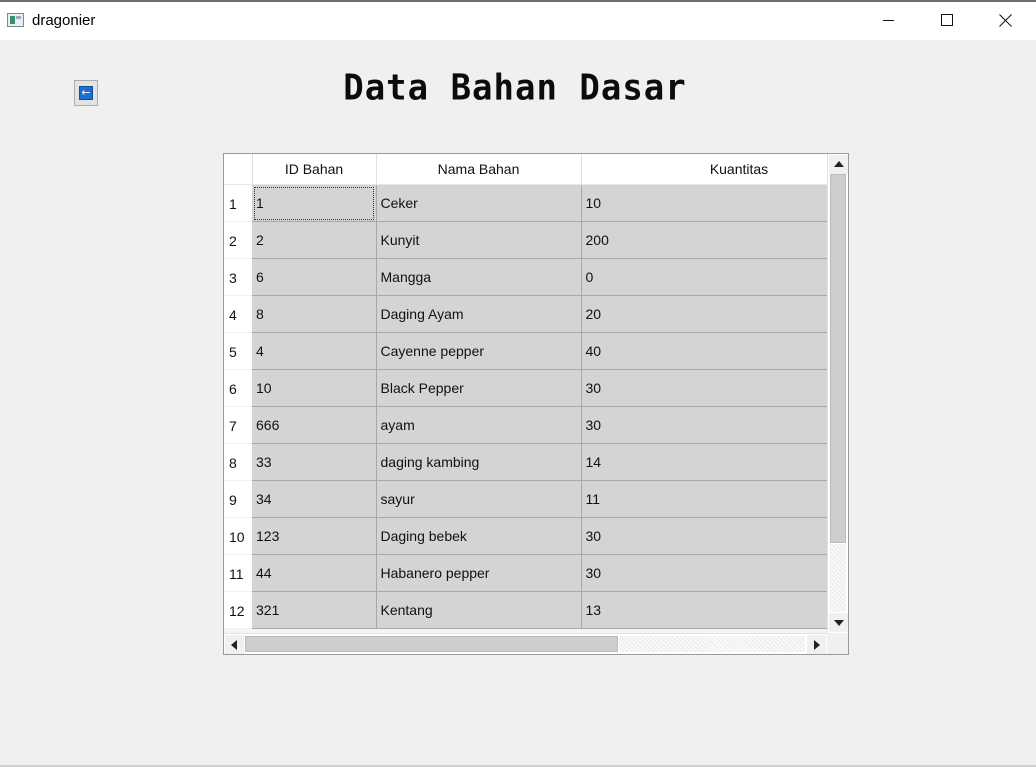 This screenshot has height=767, width=1036. What do you see at coordinates (704, 314) in the screenshot?
I see `cell-kuantitas: 20` at bounding box center [704, 314].